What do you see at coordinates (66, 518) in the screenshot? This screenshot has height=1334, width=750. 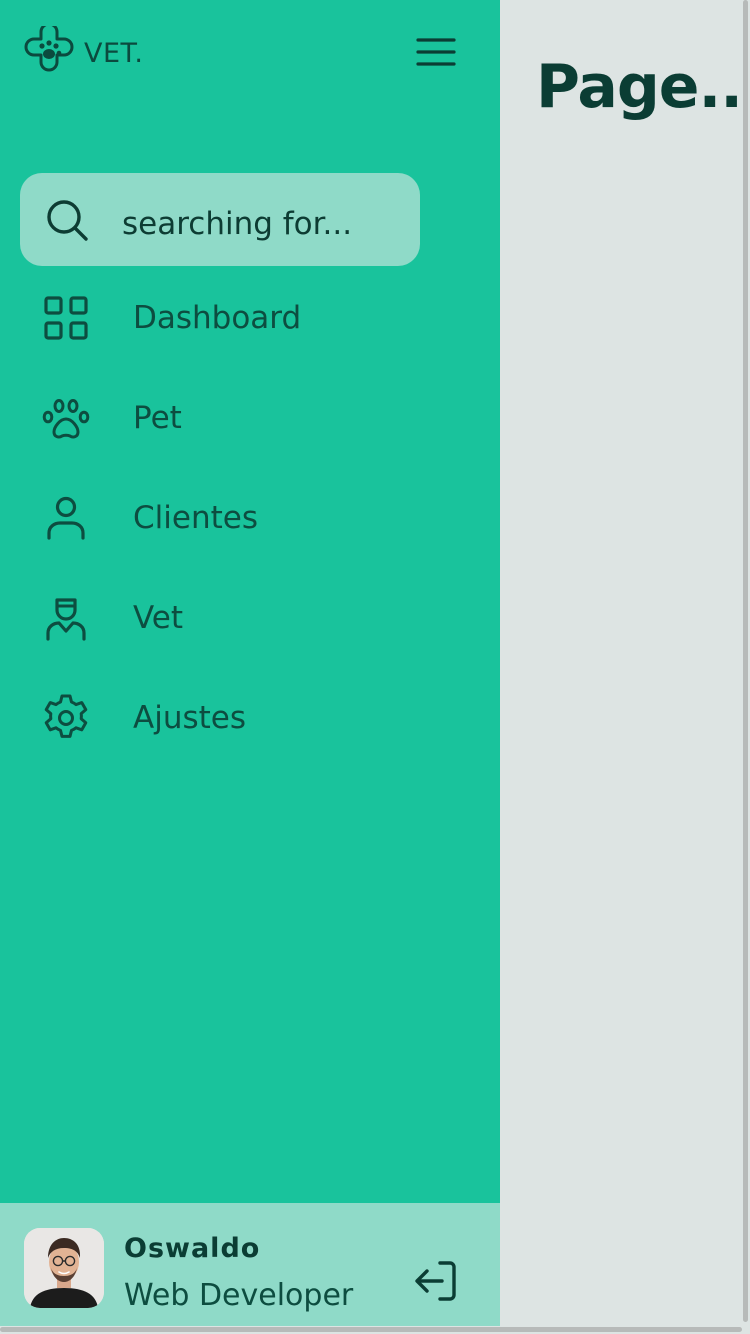 I see `user-icon` at bounding box center [66, 518].